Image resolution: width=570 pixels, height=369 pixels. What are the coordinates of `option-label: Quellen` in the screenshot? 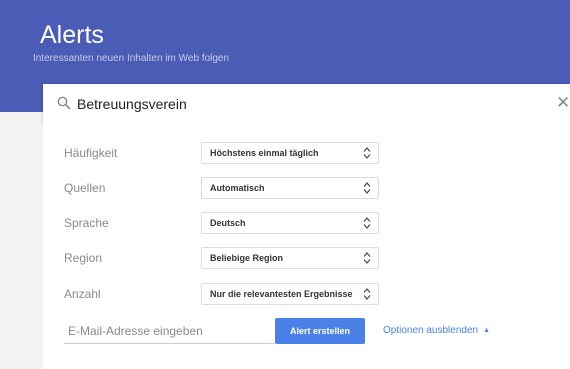 It's located at (85, 188).